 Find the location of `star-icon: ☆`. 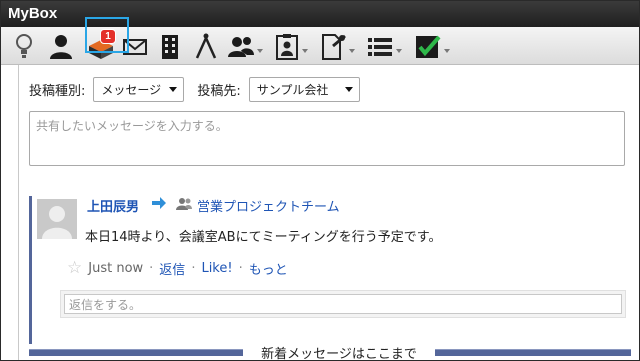

star-icon: ☆ is located at coordinates (74, 268).